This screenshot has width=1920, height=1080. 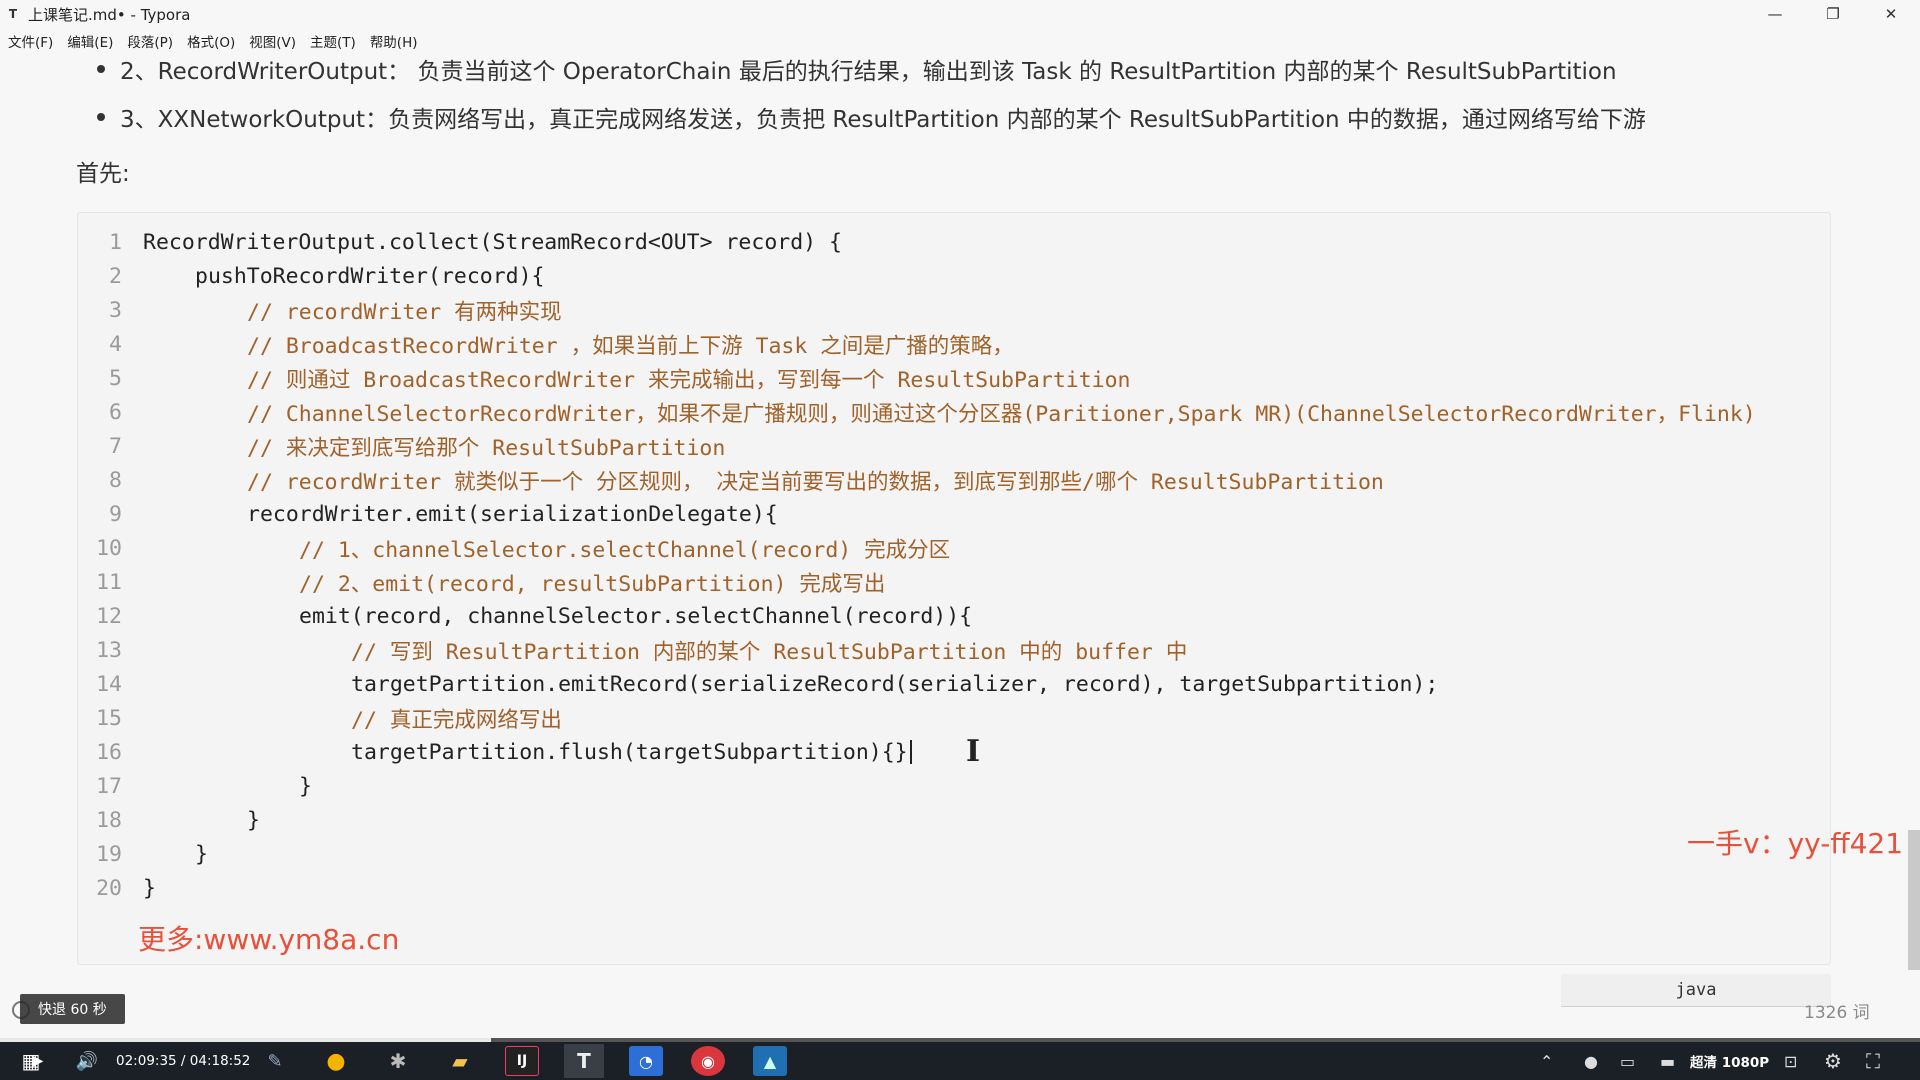 I want to click on line-number: 14, so click(x=109, y=684).